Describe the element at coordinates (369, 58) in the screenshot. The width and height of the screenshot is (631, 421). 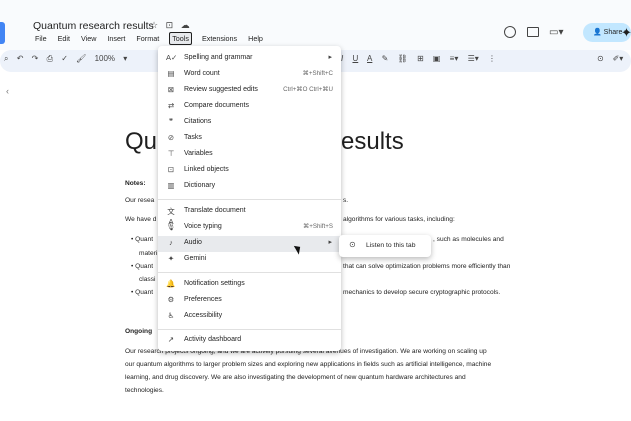
I see `text-color-icon: A` at that location.